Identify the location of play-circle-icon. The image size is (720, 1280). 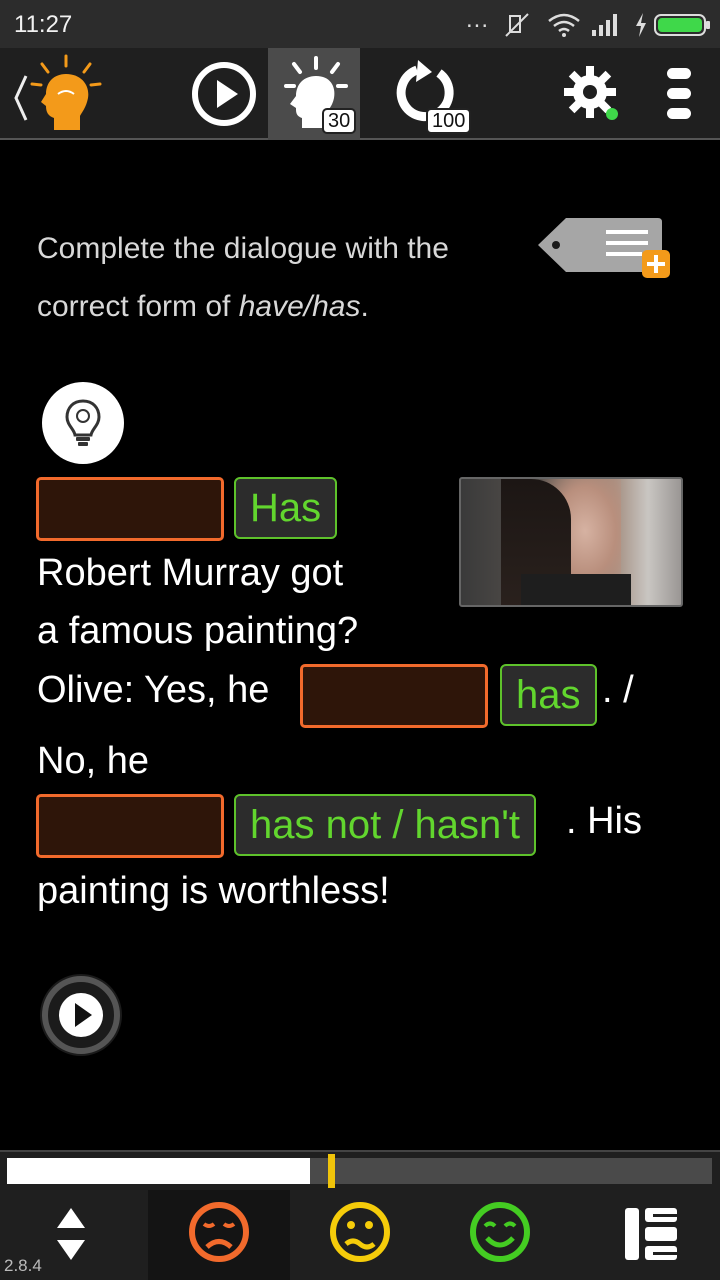
(224, 94).